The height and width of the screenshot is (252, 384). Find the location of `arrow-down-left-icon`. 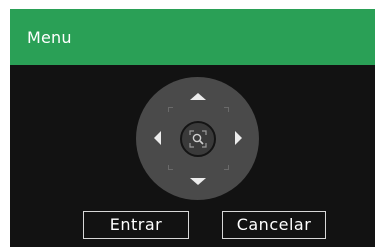

arrow-down-left-icon is located at coordinates (170, 167).